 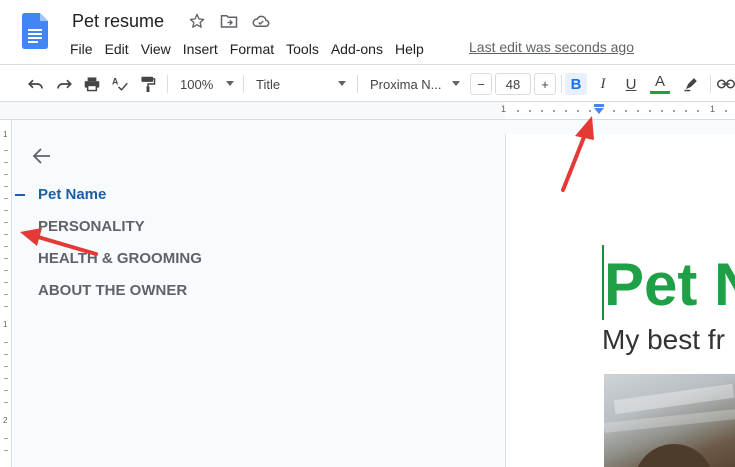 I want to click on text-color-button: A, so click(x=660, y=84).